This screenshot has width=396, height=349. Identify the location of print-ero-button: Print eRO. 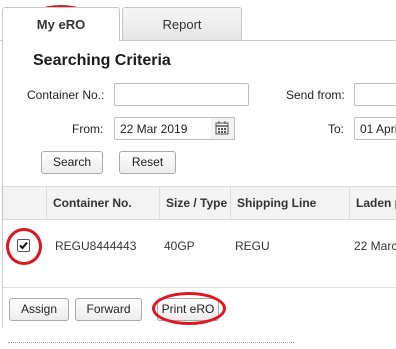
(188, 309).